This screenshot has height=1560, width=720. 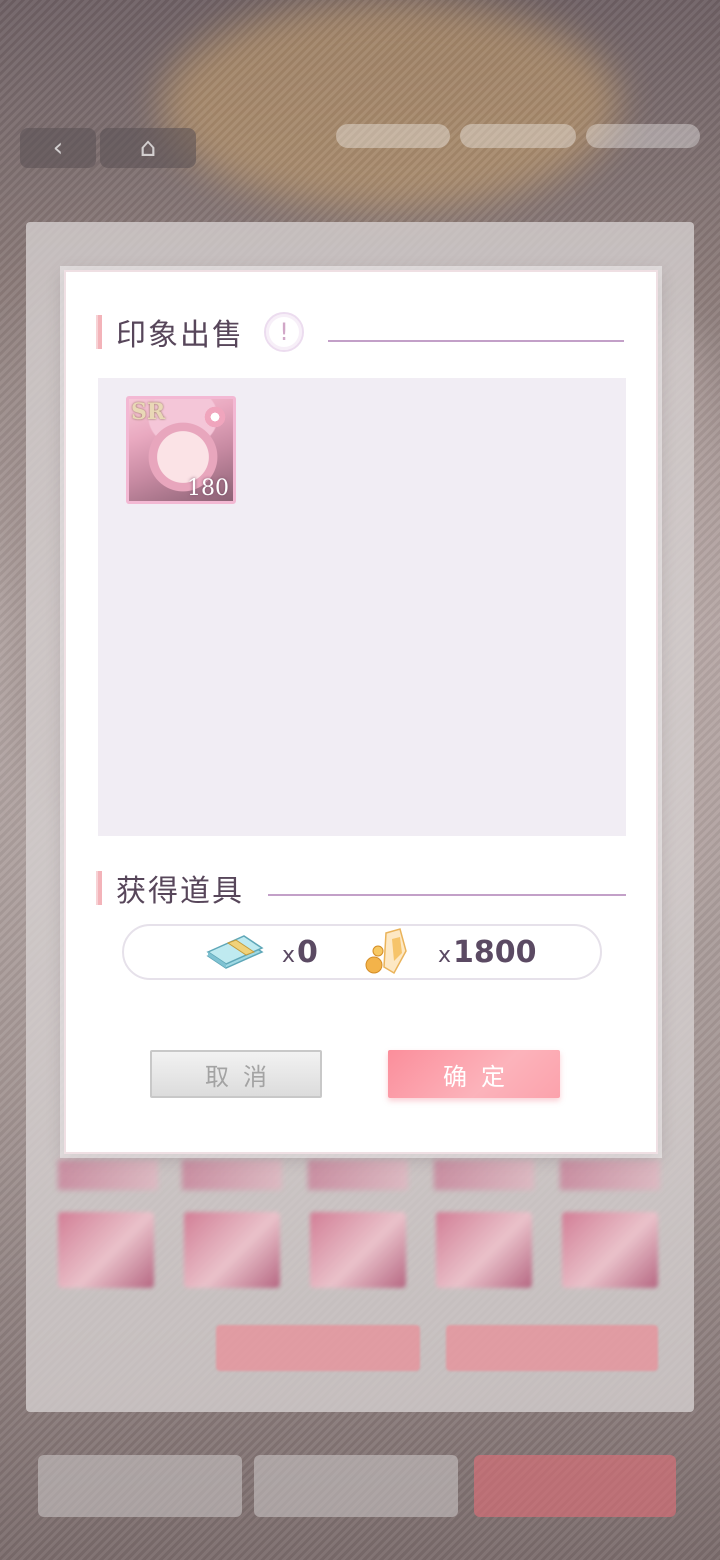 What do you see at coordinates (180, 335) in the screenshot?
I see `sale-section-title: 印象出售` at bounding box center [180, 335].